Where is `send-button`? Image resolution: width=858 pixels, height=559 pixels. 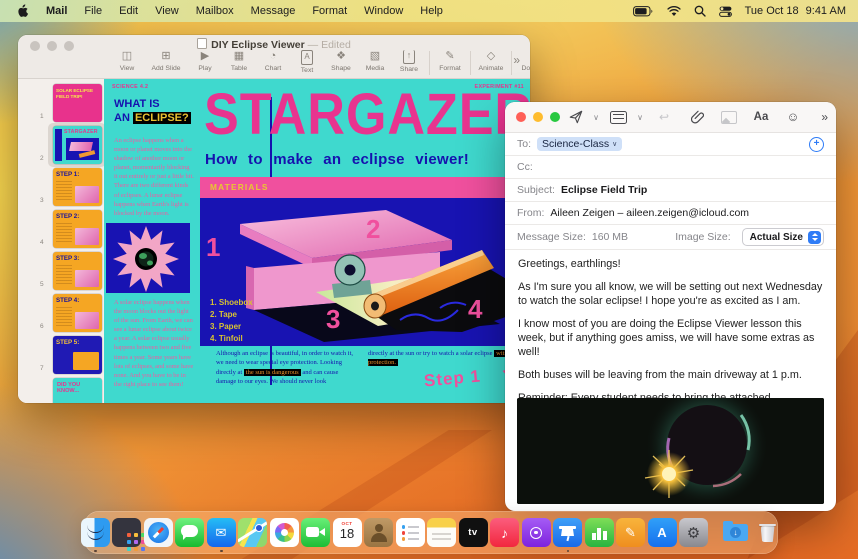 send-button is located at coordinates (576, 117).